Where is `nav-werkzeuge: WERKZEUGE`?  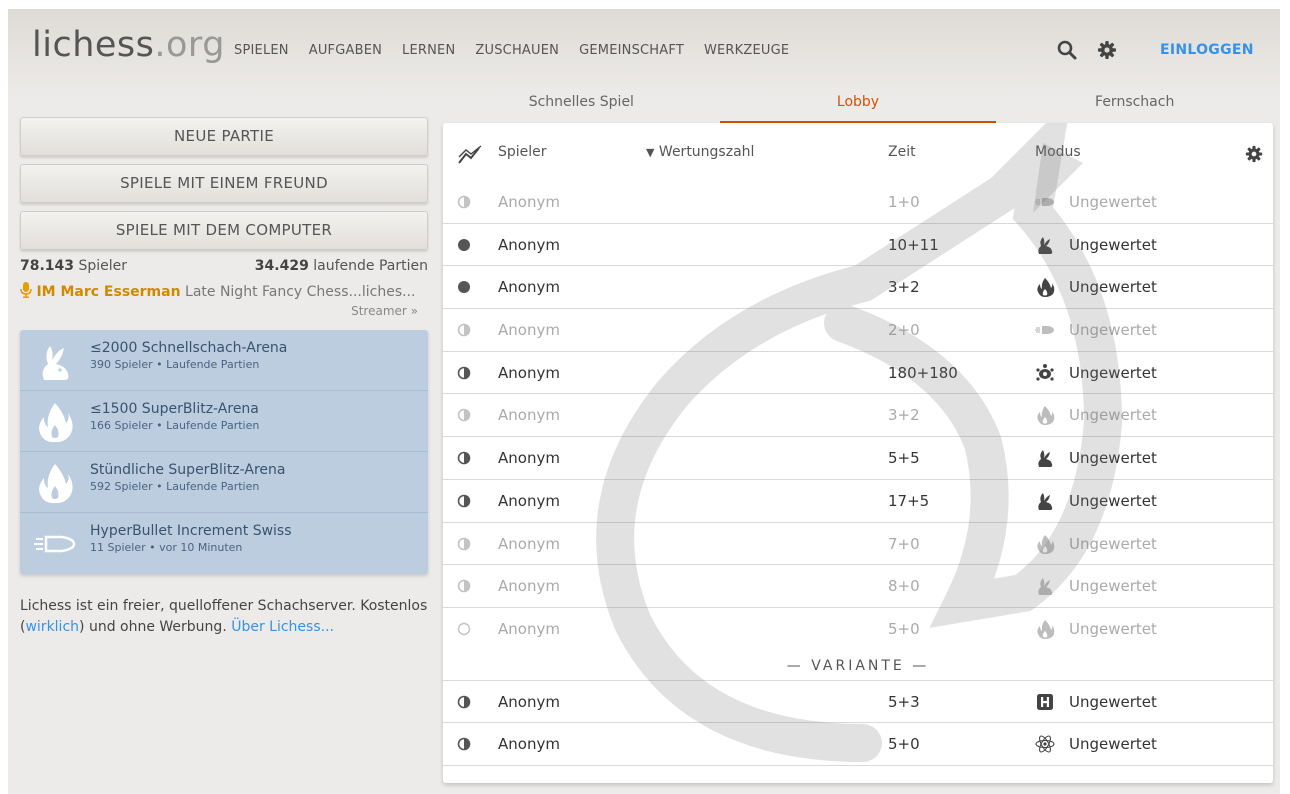 nav-werkzeuge: WERKZEUGE is located at coordinates (746, 50).